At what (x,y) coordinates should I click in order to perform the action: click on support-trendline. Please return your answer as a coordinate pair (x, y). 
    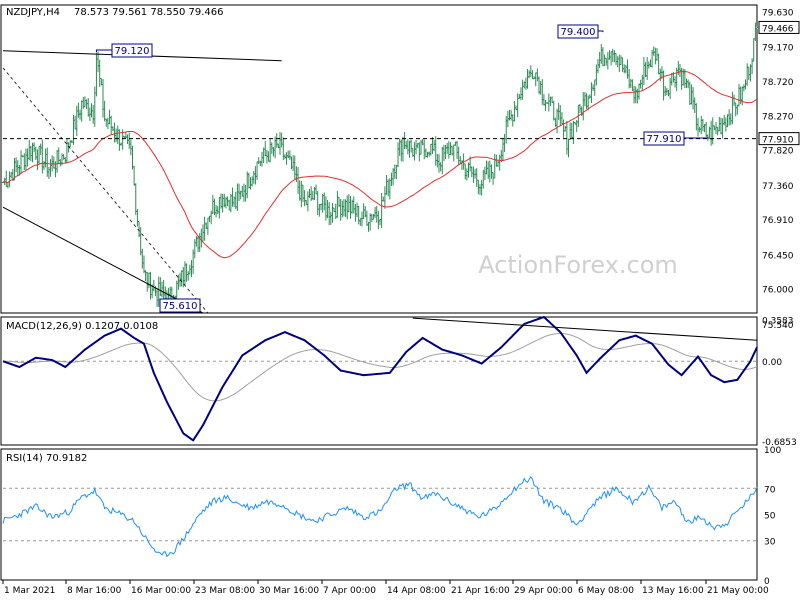
    Looking at the image, I should click on (103, 260).